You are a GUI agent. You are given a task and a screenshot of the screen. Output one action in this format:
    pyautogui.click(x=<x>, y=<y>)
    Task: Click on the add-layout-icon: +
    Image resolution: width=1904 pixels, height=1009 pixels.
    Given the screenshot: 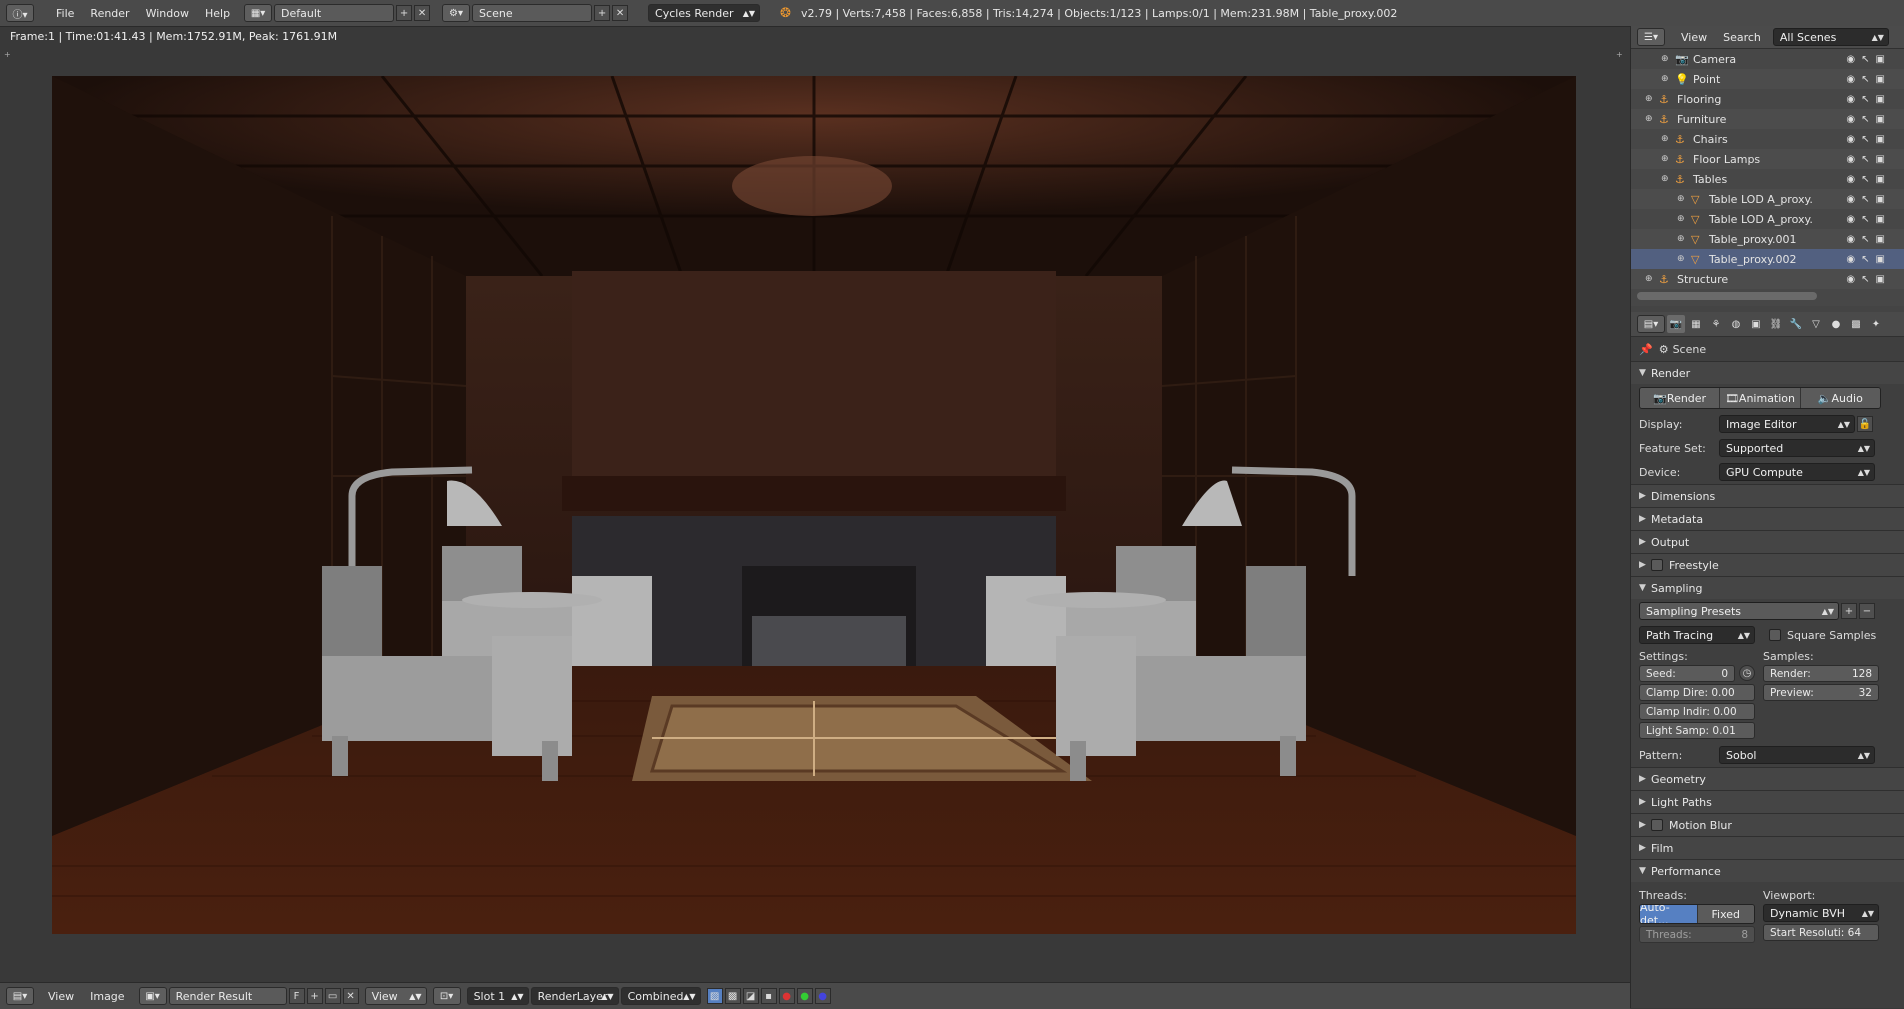 What is the action you would take?
    pyautogui.click(x=404, y=13)
    